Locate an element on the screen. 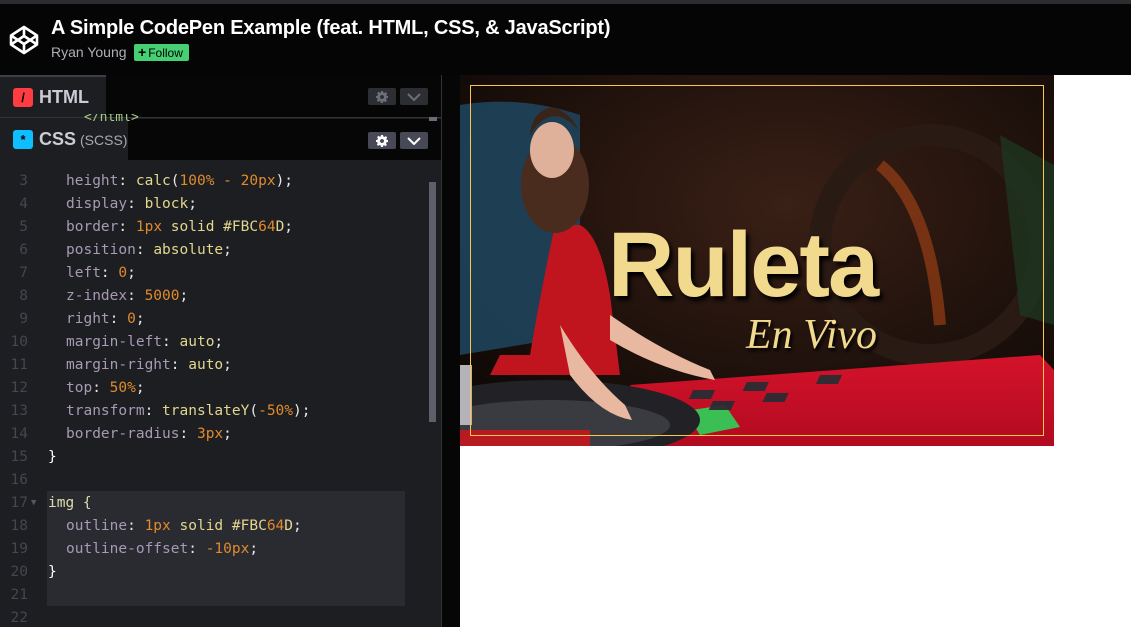  line-number: 5 is located at coordinates (23, 227).